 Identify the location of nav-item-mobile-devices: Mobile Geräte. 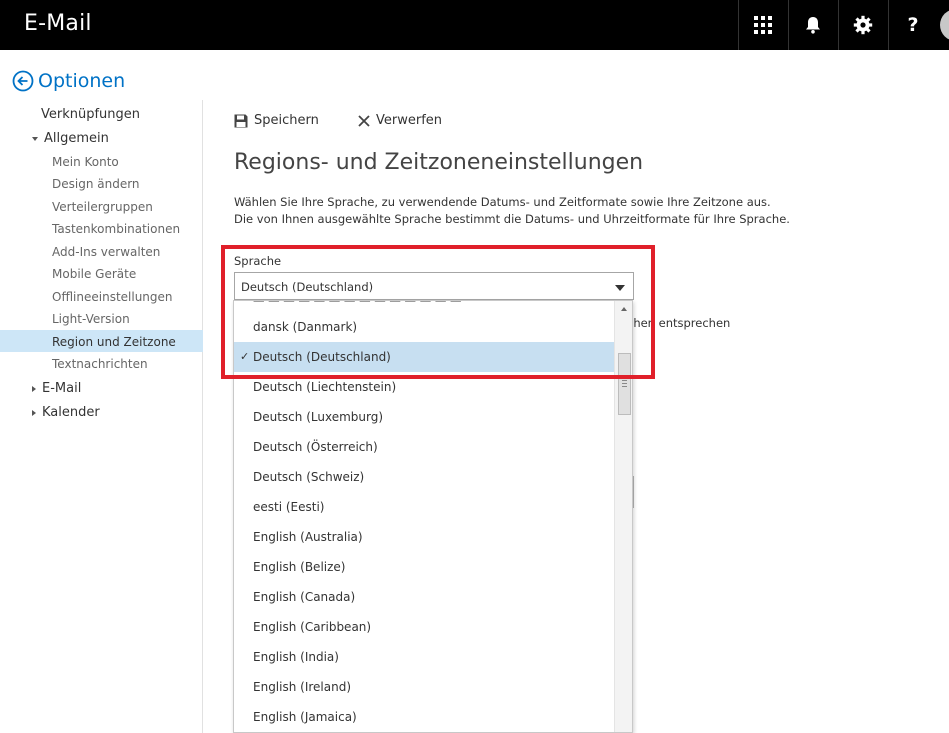
(94, 274).